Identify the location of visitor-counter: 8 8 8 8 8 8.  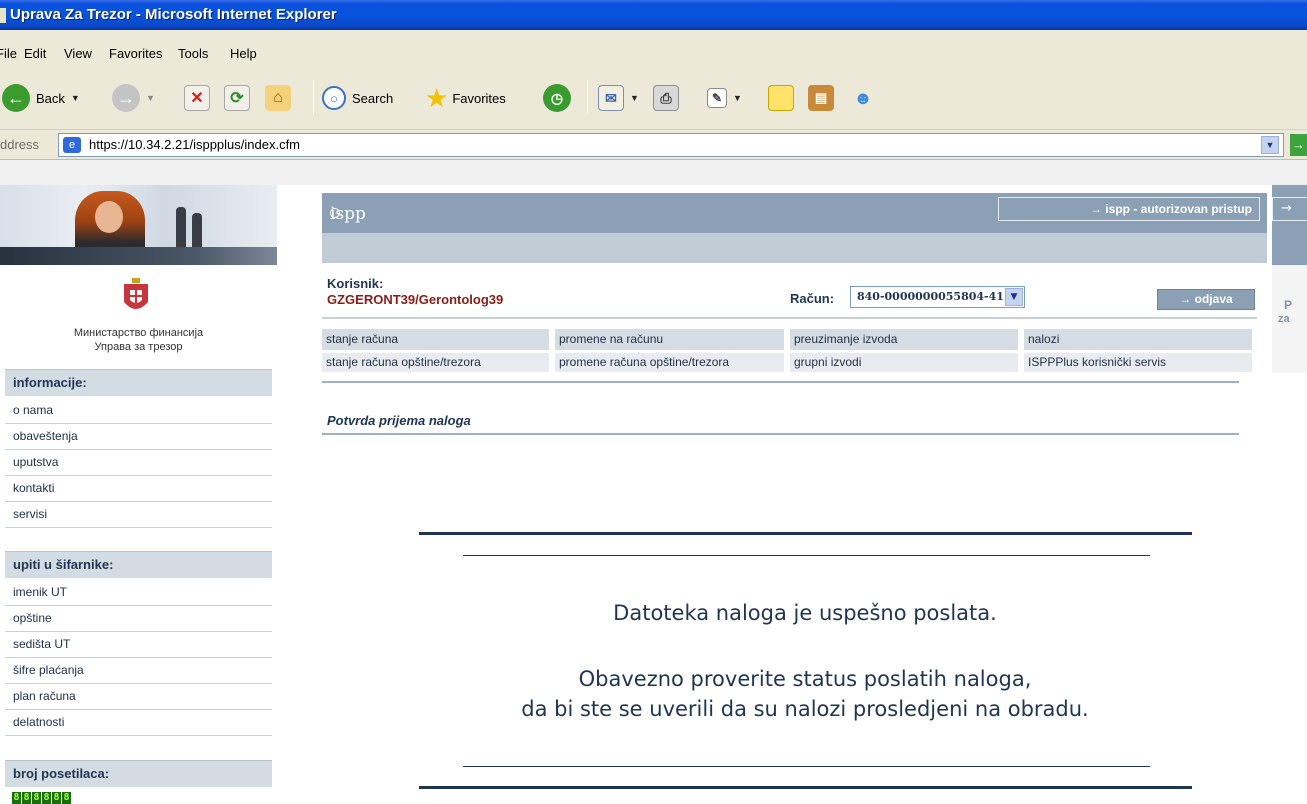
(41, 798).